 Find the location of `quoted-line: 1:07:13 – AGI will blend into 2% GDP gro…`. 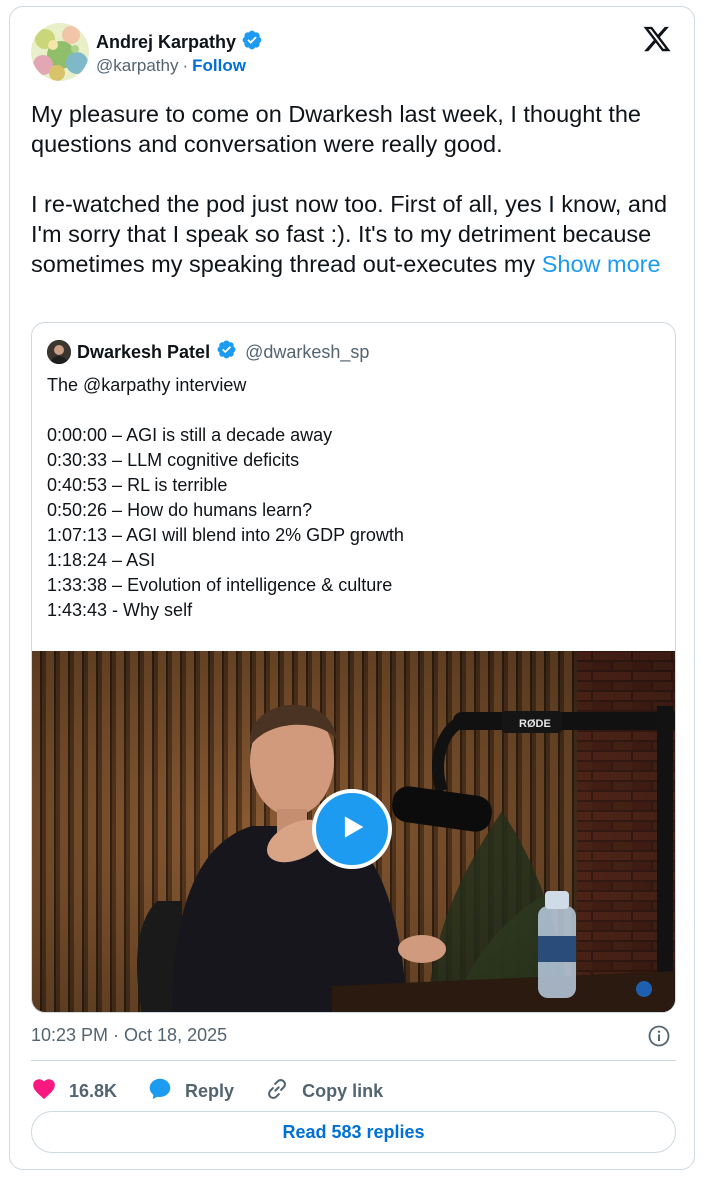

quoted-line: 1:07:13 – AGI will blend into 2% GDP gro… is located at coordinates (225, 535).